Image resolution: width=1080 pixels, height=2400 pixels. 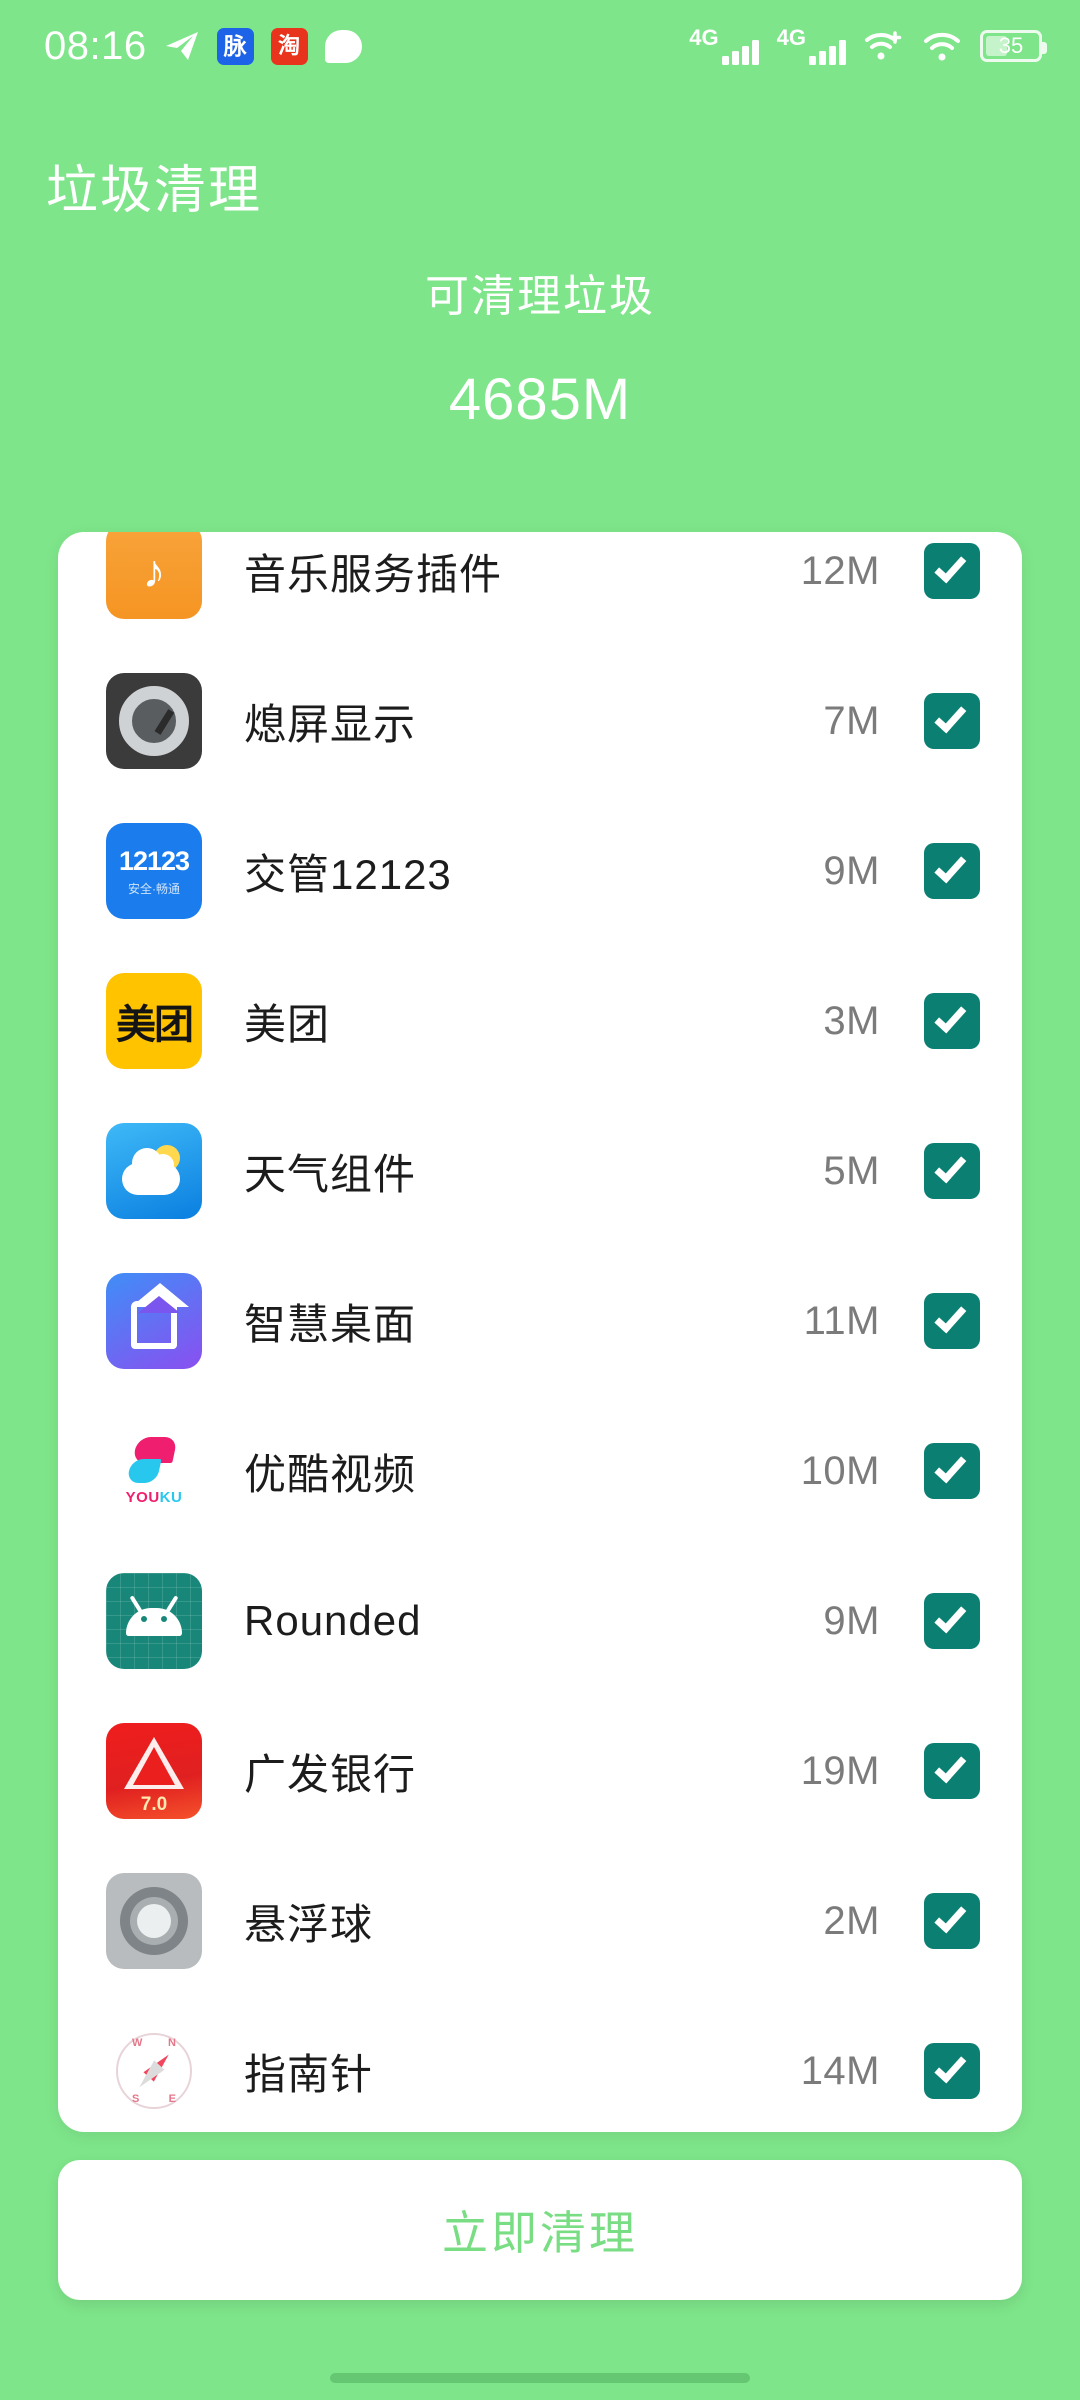 What do you see at coordinates (540, 1621) in the screenshot?
I see `table-row: Rounded 9M` at bounding box center [540, 1621].